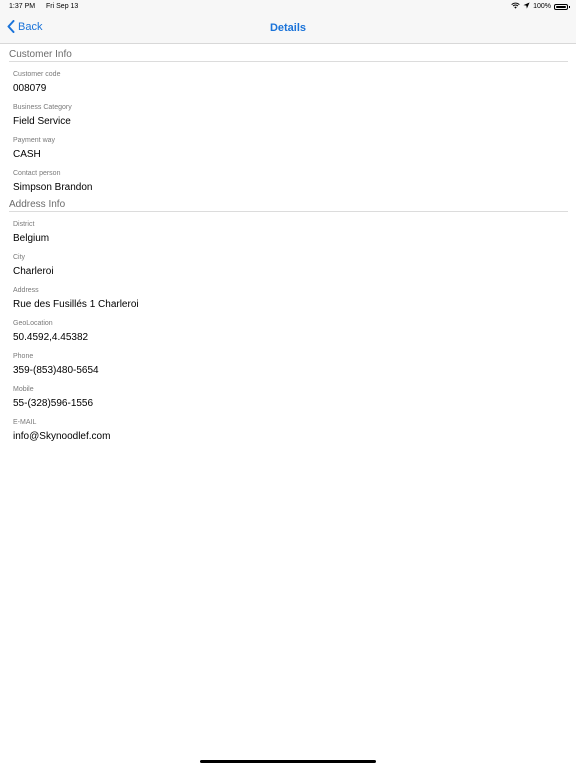 The height and width of the screenshot is (768, 576). Describe the element at coordinates (526, 6) in the screenshot. I see `location-arrow-icon` at that location.